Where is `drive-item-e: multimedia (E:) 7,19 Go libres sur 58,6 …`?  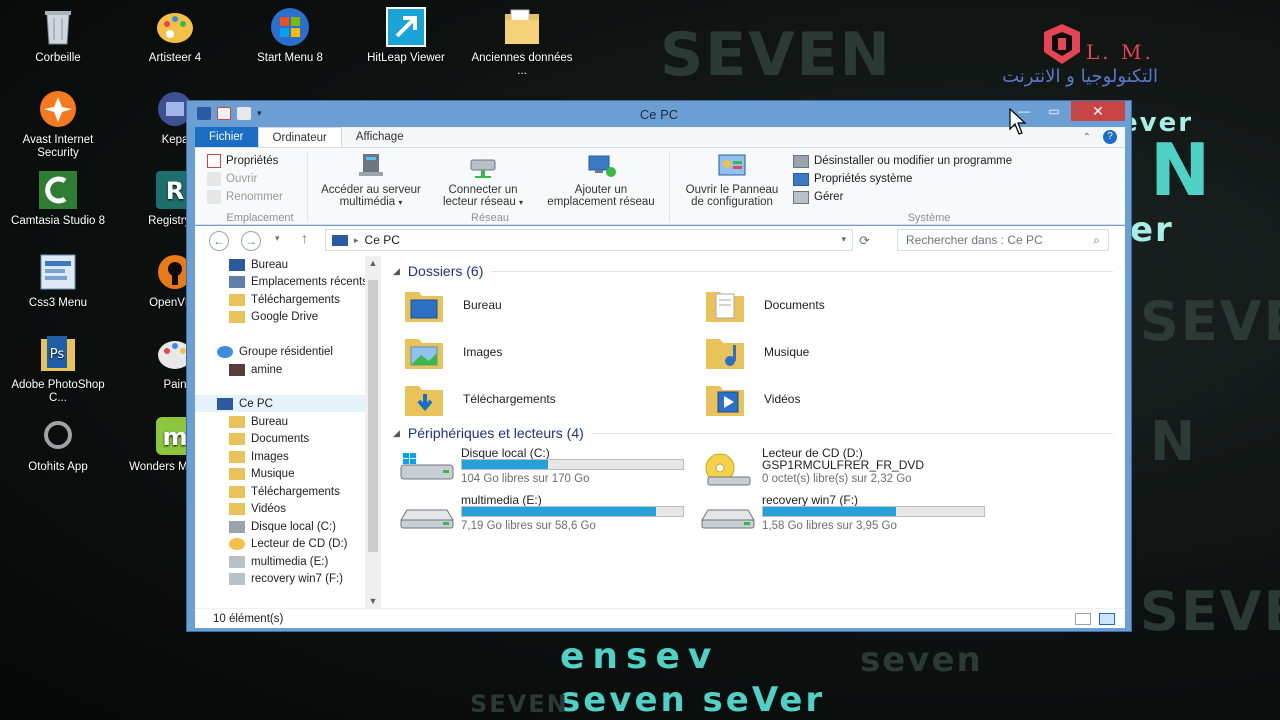
drive-item-e: multimedia (E:) 7,19 Go libres sur 58,6 … is located at coordinates (549, 516).